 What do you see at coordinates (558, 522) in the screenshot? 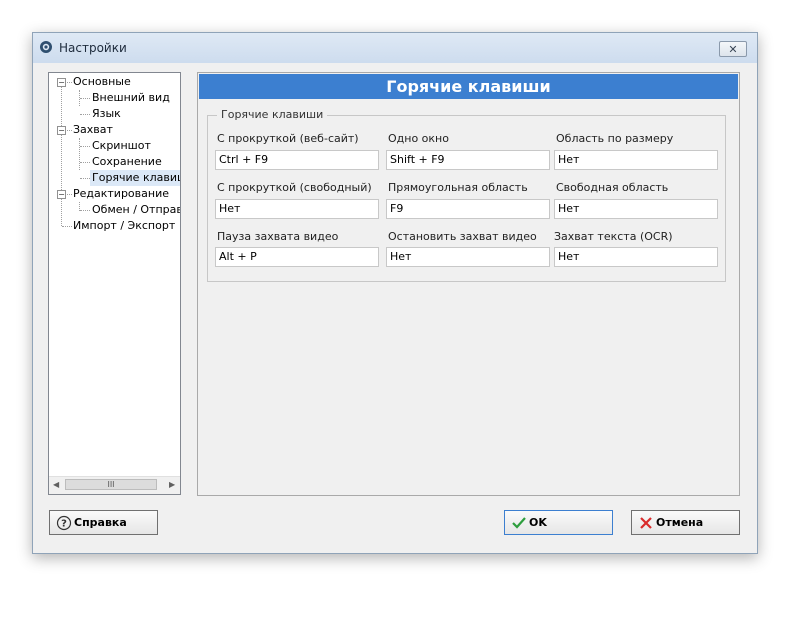
I see `ok-button: OK` at bounding box center [558, 522].